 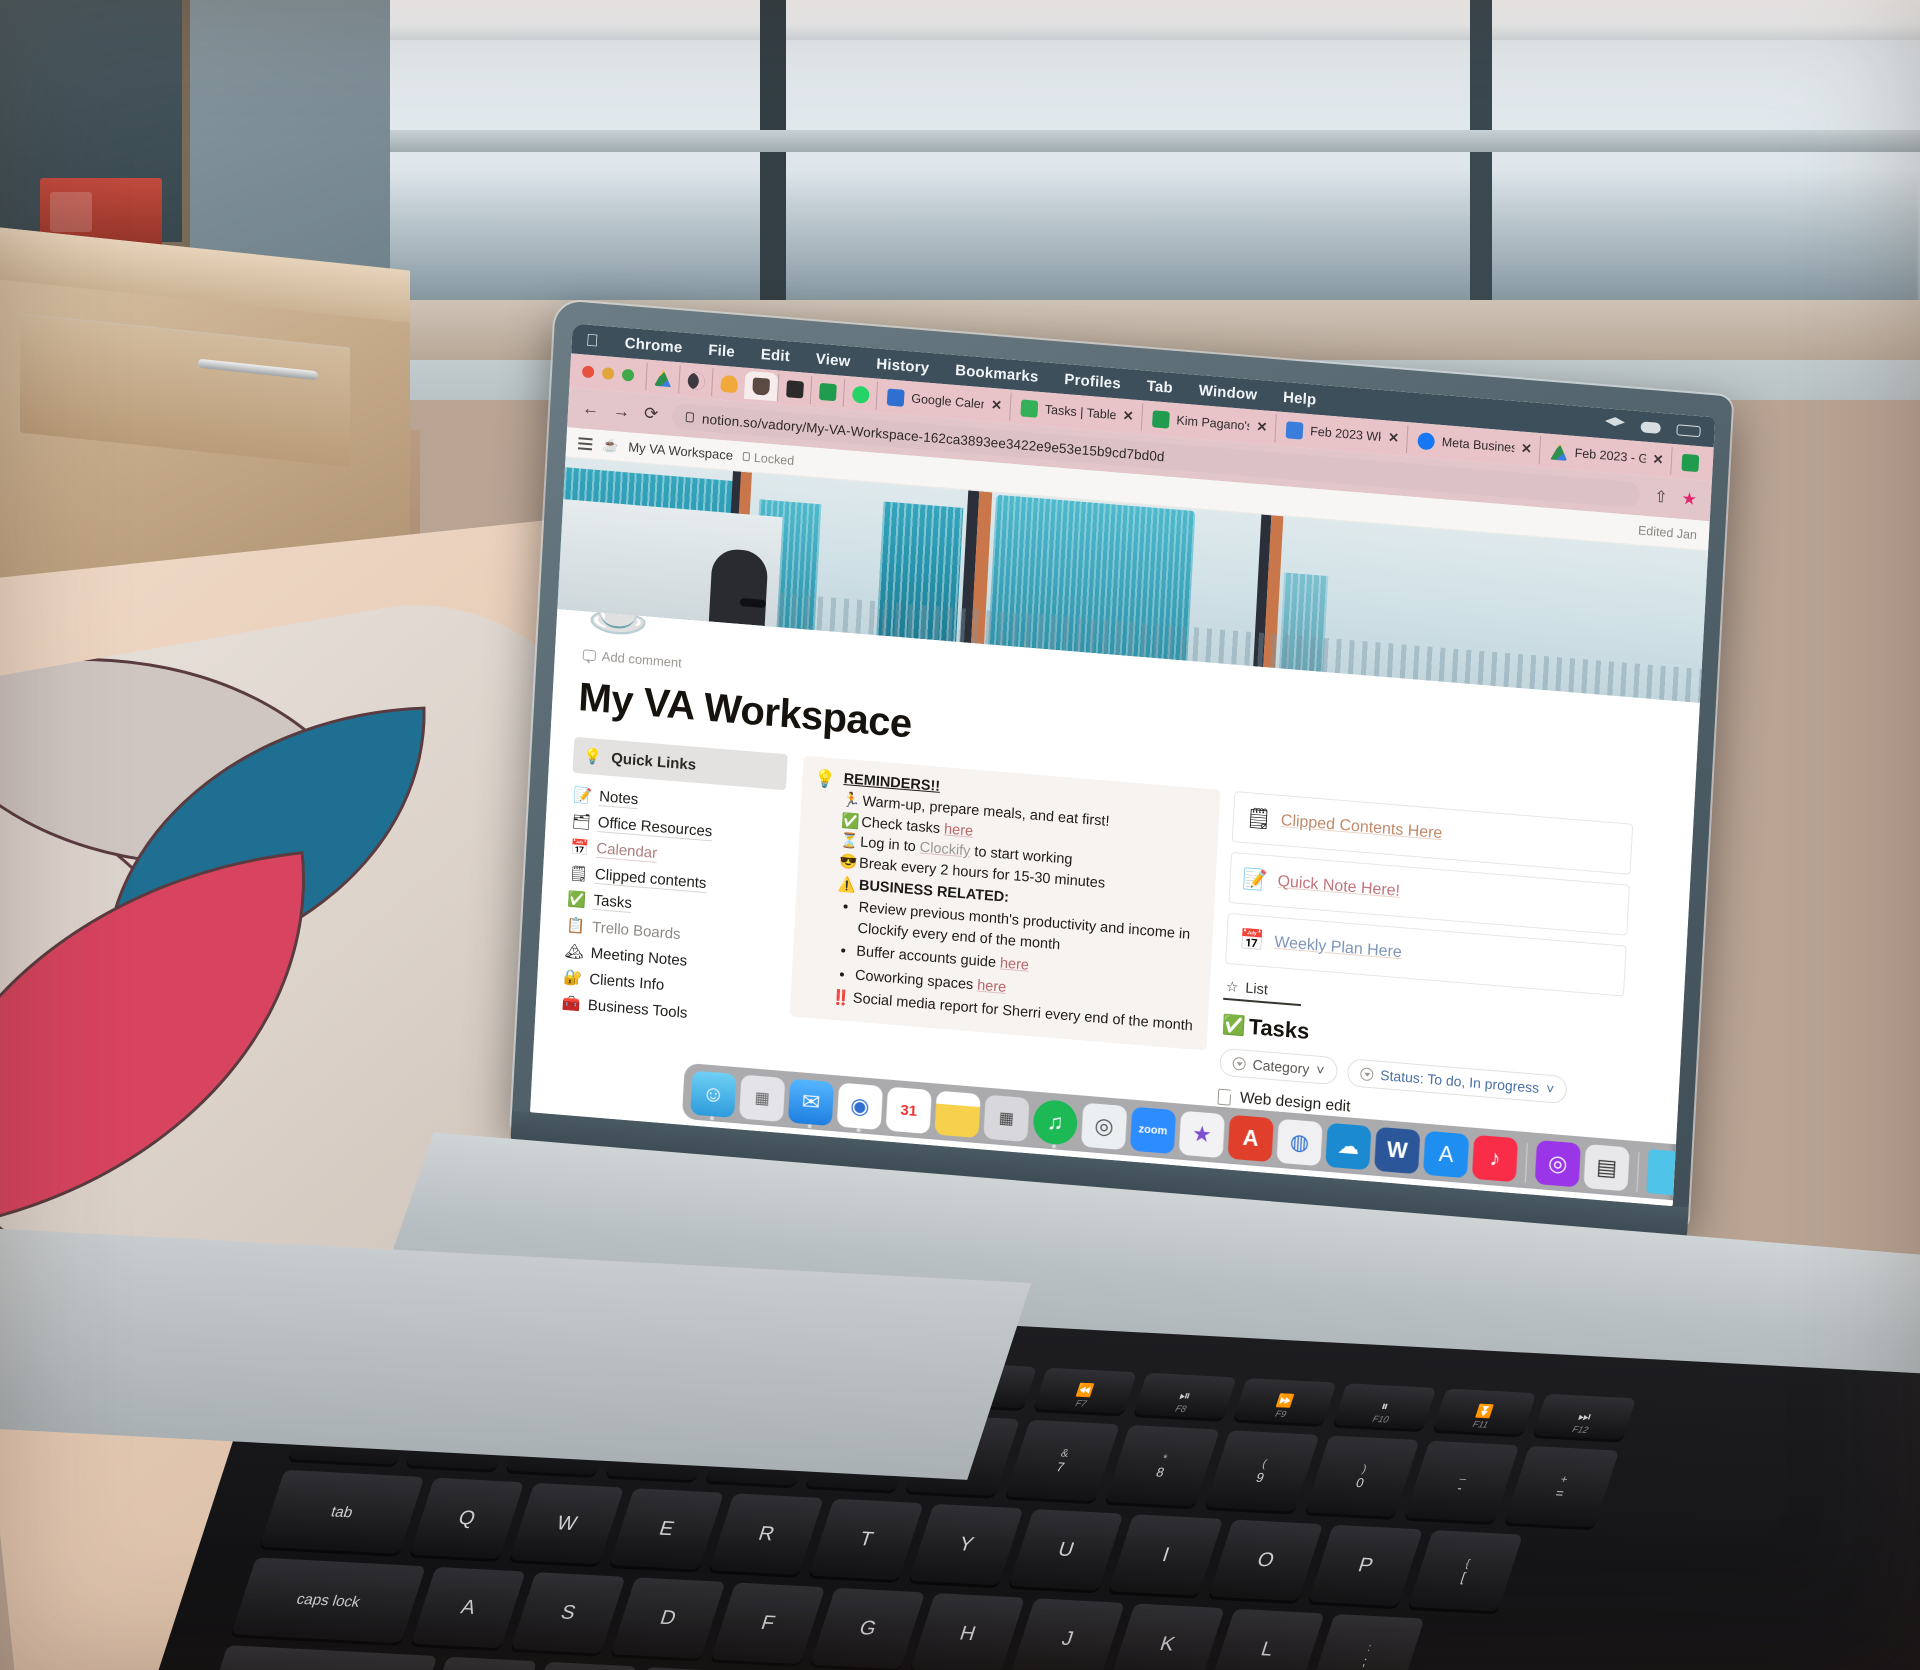 What do you see at coordinates (1104, 1126) in the screenshot?
I see `dock-item-grammarly: ◎` at bounding box center [1104, 1126].